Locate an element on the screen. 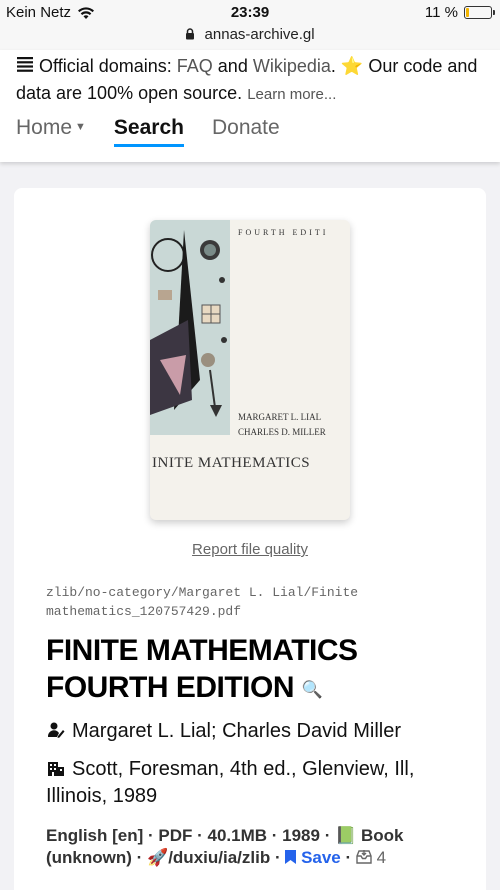  rocket-emoji-icon: 🚀 is located at coordinates (158, 857).